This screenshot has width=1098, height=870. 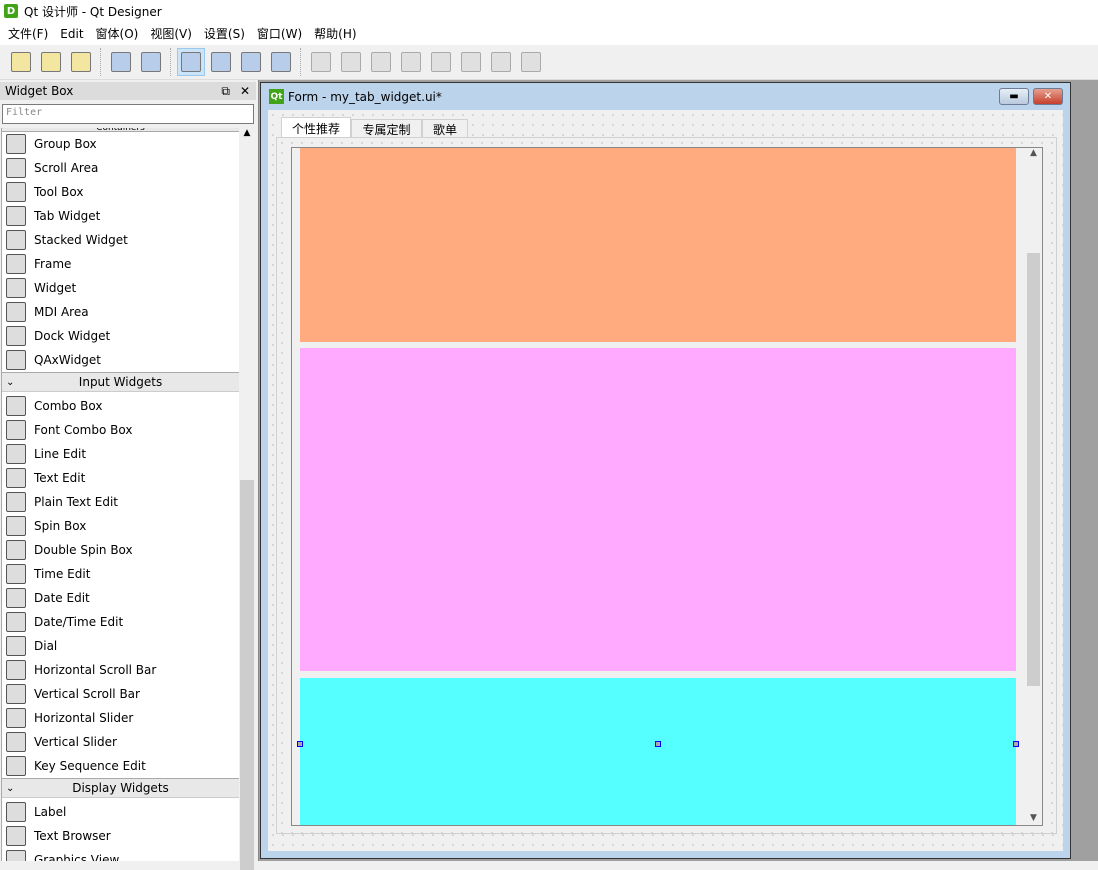 What do you see at coordinates (316, 127) in the screenshot?
I see `tab-recommend: 个性推荐` at bounding box center [316, 127].